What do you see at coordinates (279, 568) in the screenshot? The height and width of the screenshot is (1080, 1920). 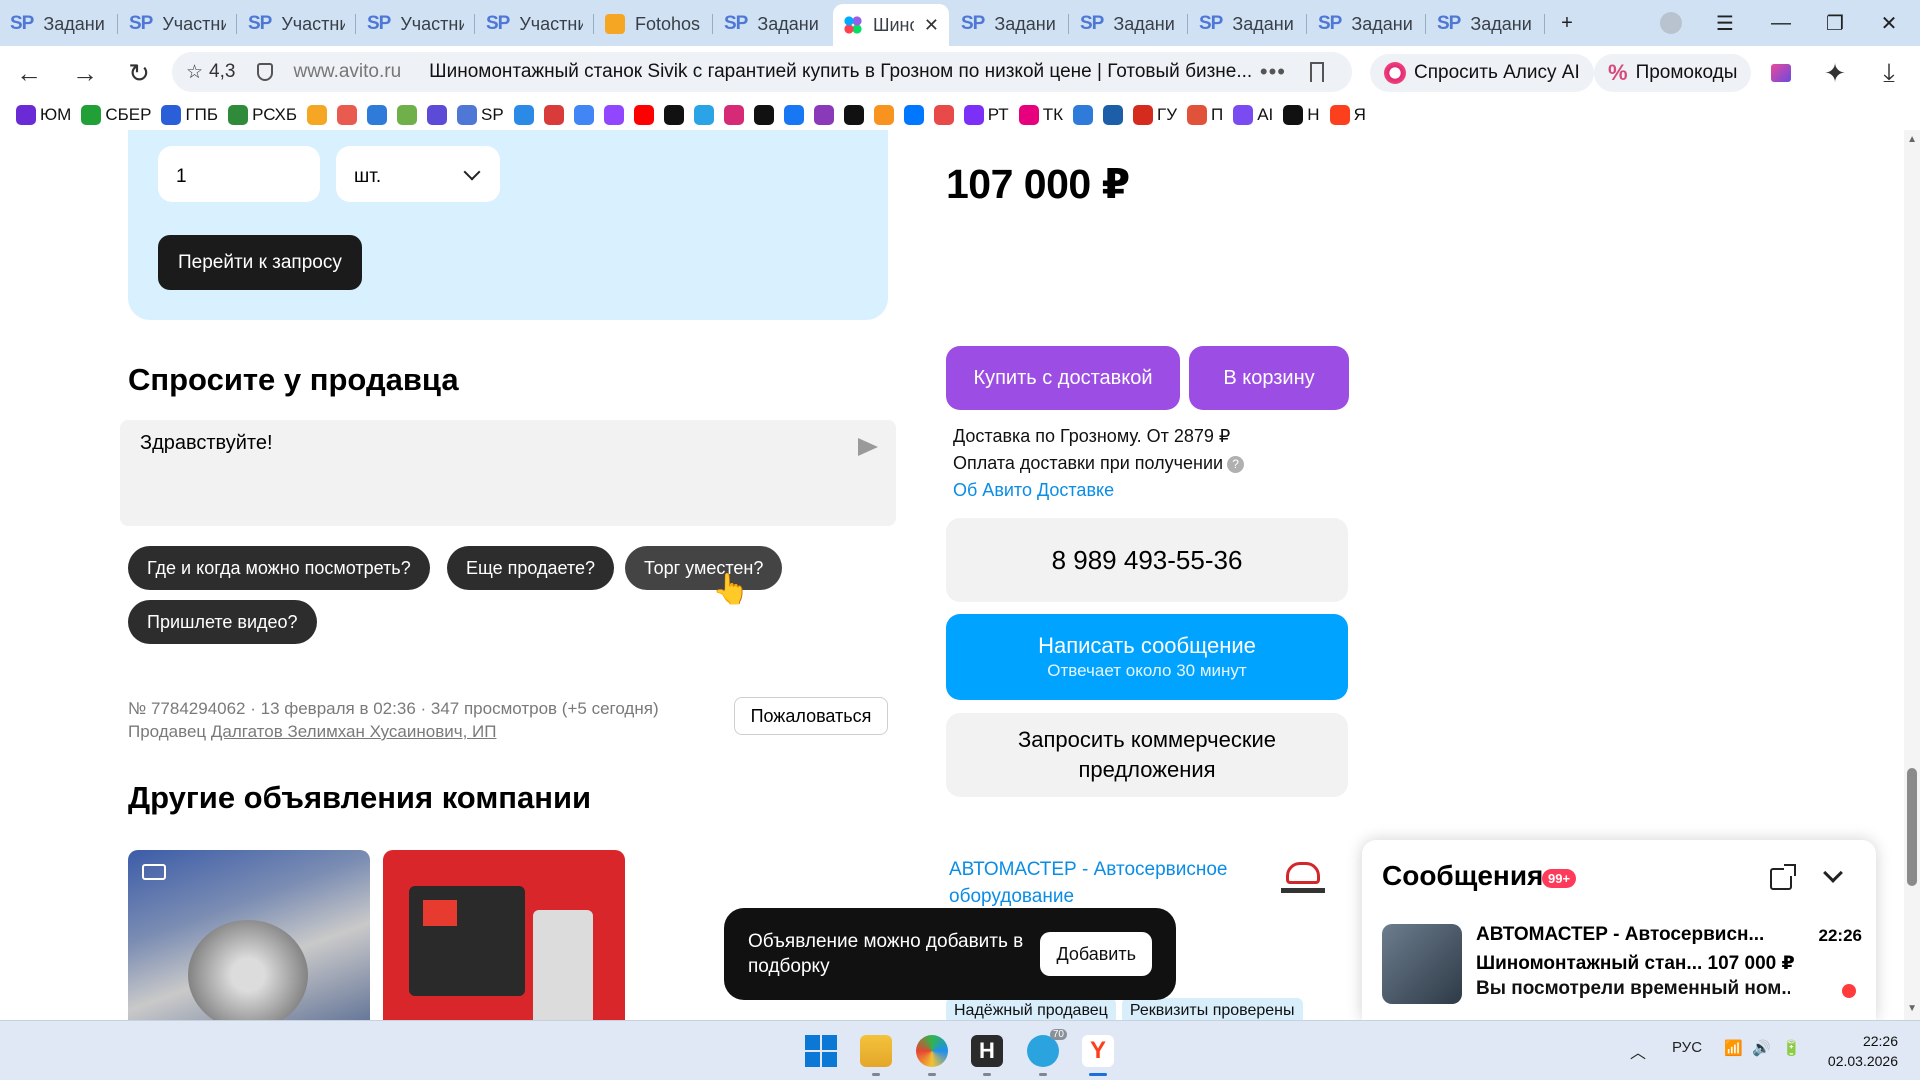 I see `quick-question-where-when: Где и когда можно посмотреть?` at bounding box center [279, 568].